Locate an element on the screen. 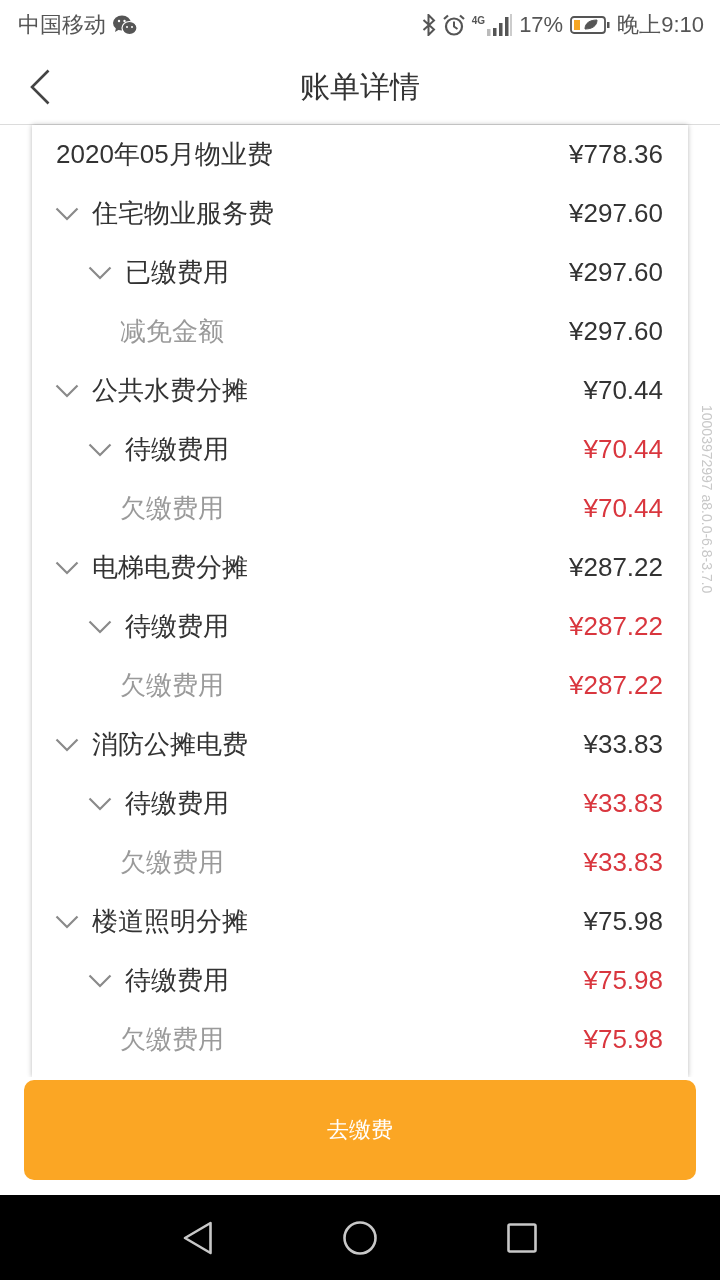 The image size is (720, 1280). fee-label: 已缴费用 is located at coordinates (177, 272).